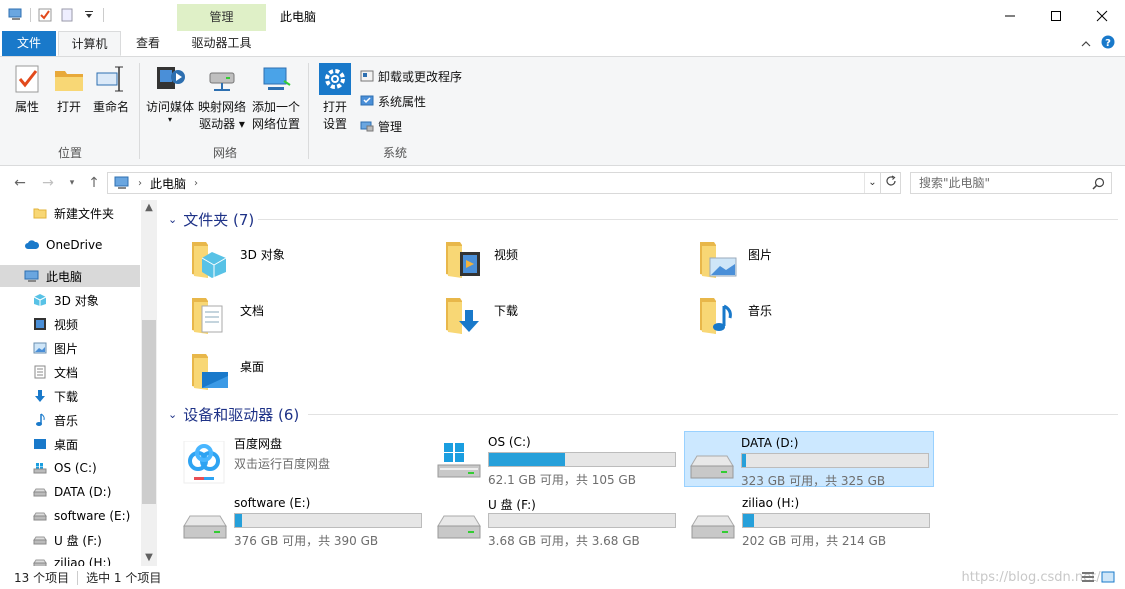 Image resolution: width=1125 pixels, height=589 pixels. Describe the element at coordinates (814, 541) in the screenshot. I see `drive-h-size: 202 GB 可用，共 214 GB` at that location.